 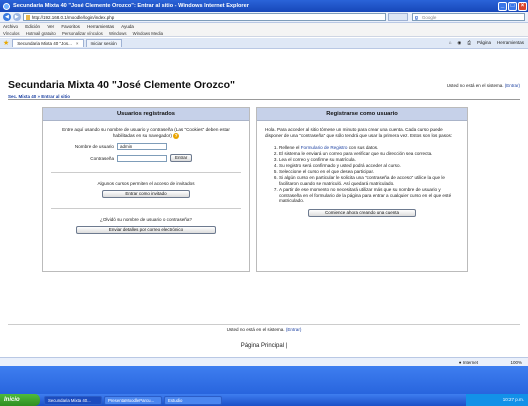 What do you see at coordinates (146, 230) in the screenshot?
I see `send-details-button: Enviar detalles por correo electrónico` at bounding box center [146, 230].